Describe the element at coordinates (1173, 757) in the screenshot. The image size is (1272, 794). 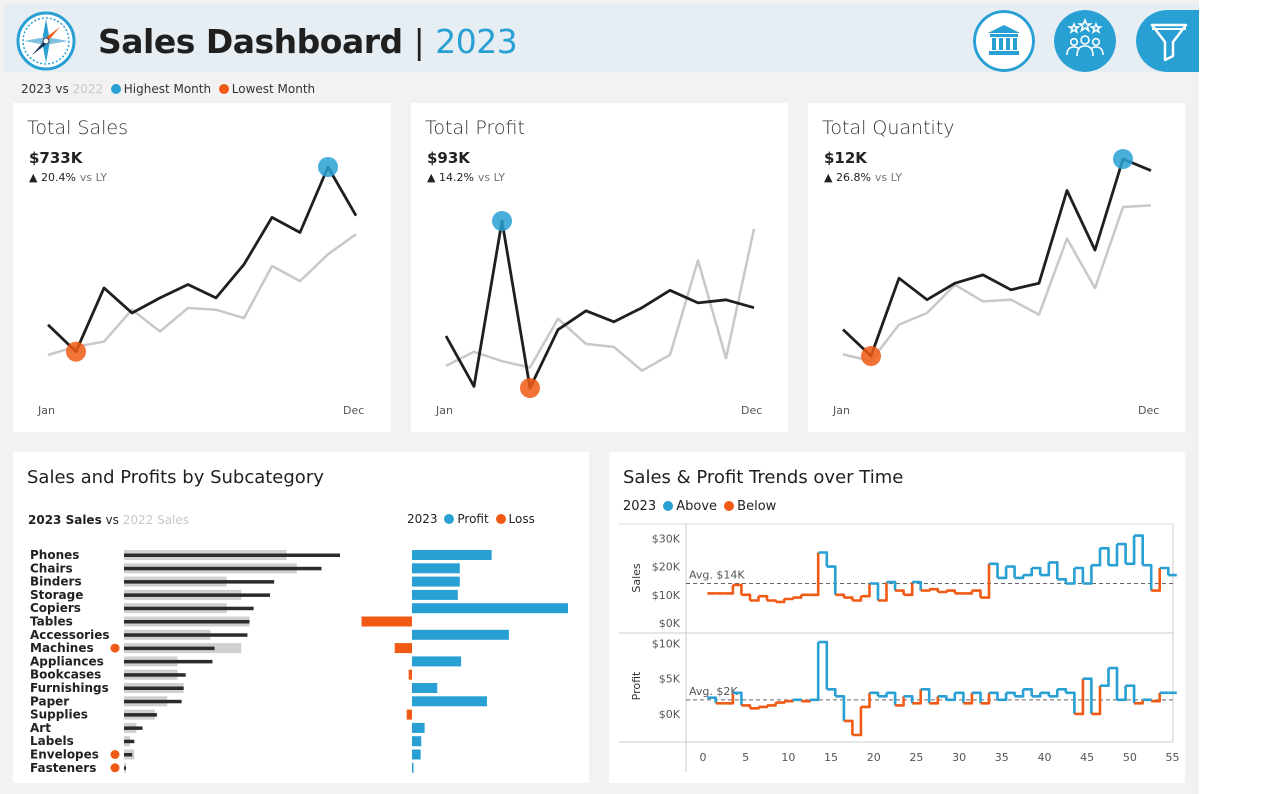
I see `x-tick-label: 55` at that location.